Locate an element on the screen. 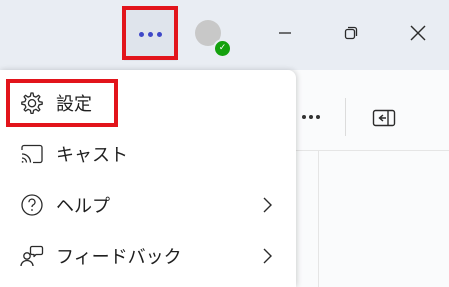 This screenshot has height=287, width=449. minimize-button is located at coordinates (285, 33).